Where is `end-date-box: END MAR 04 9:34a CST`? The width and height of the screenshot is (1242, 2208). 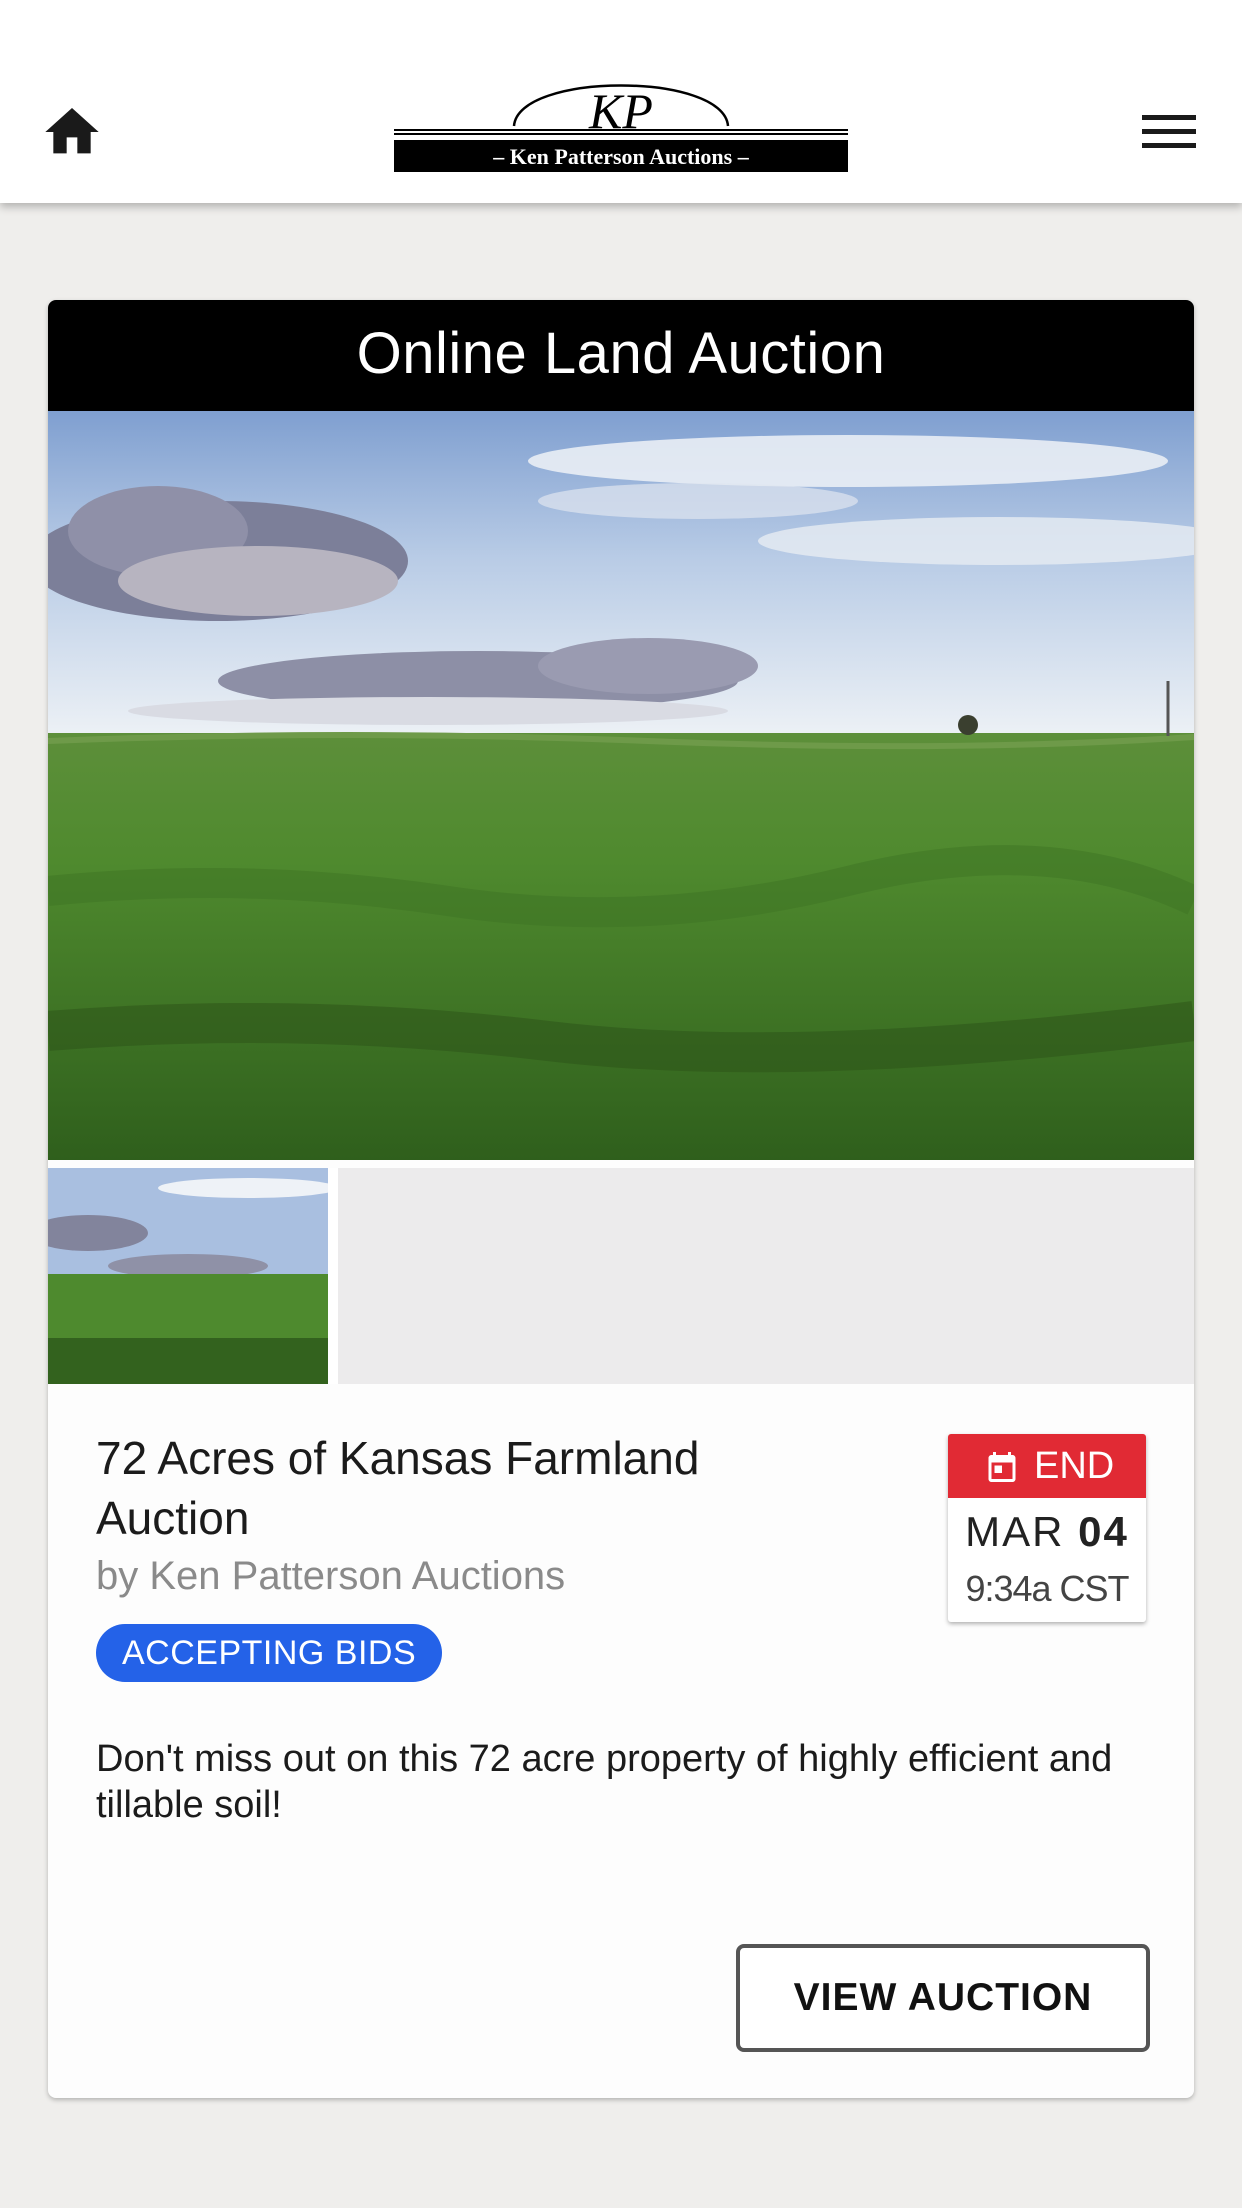
end-date-box: END MAR 04 9:34a CST is located at coordinates (1047, 1528).